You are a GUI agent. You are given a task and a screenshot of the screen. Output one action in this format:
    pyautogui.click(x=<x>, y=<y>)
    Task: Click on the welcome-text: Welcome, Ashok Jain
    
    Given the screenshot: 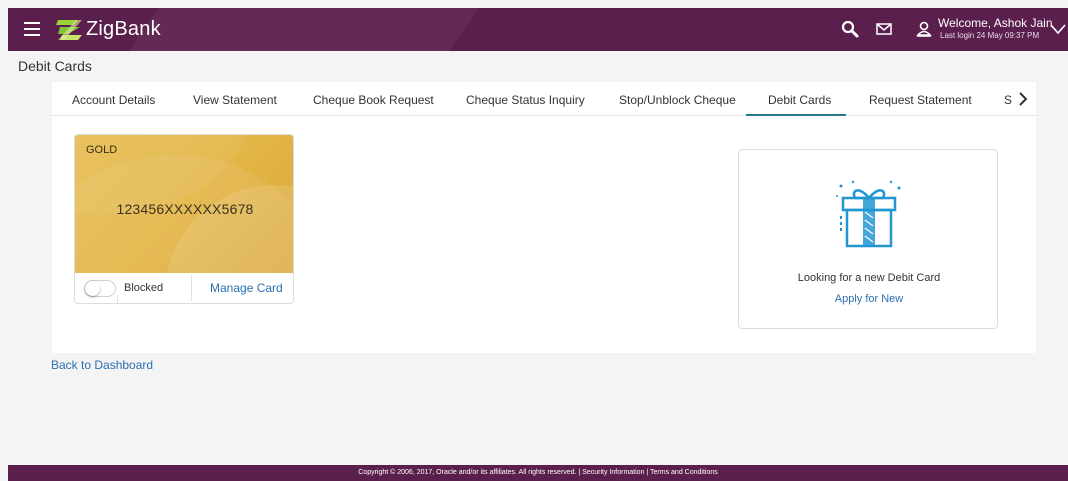 What is the action you would take?
    pyautogui.click(x=995, y=23)
    